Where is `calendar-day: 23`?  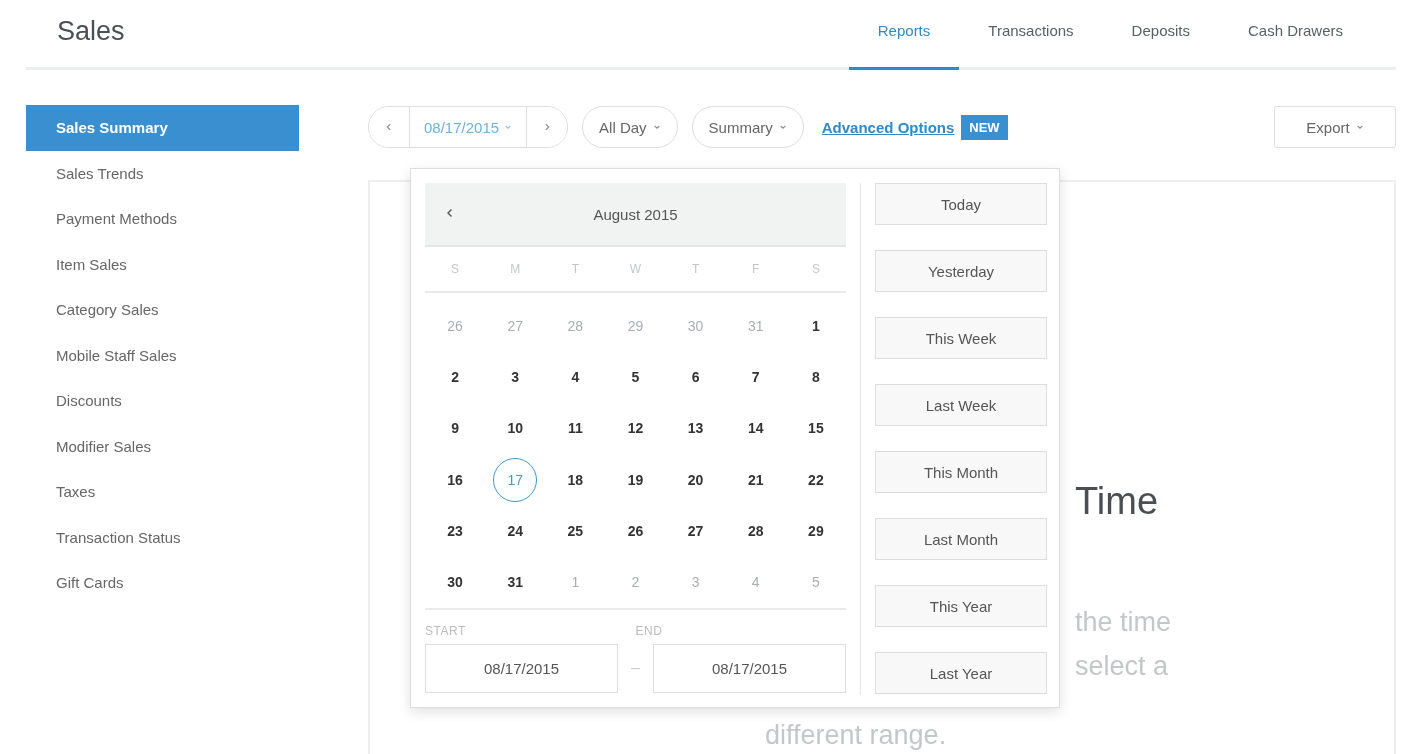
calendar-day: 23 is located at coordinates (455, 530).